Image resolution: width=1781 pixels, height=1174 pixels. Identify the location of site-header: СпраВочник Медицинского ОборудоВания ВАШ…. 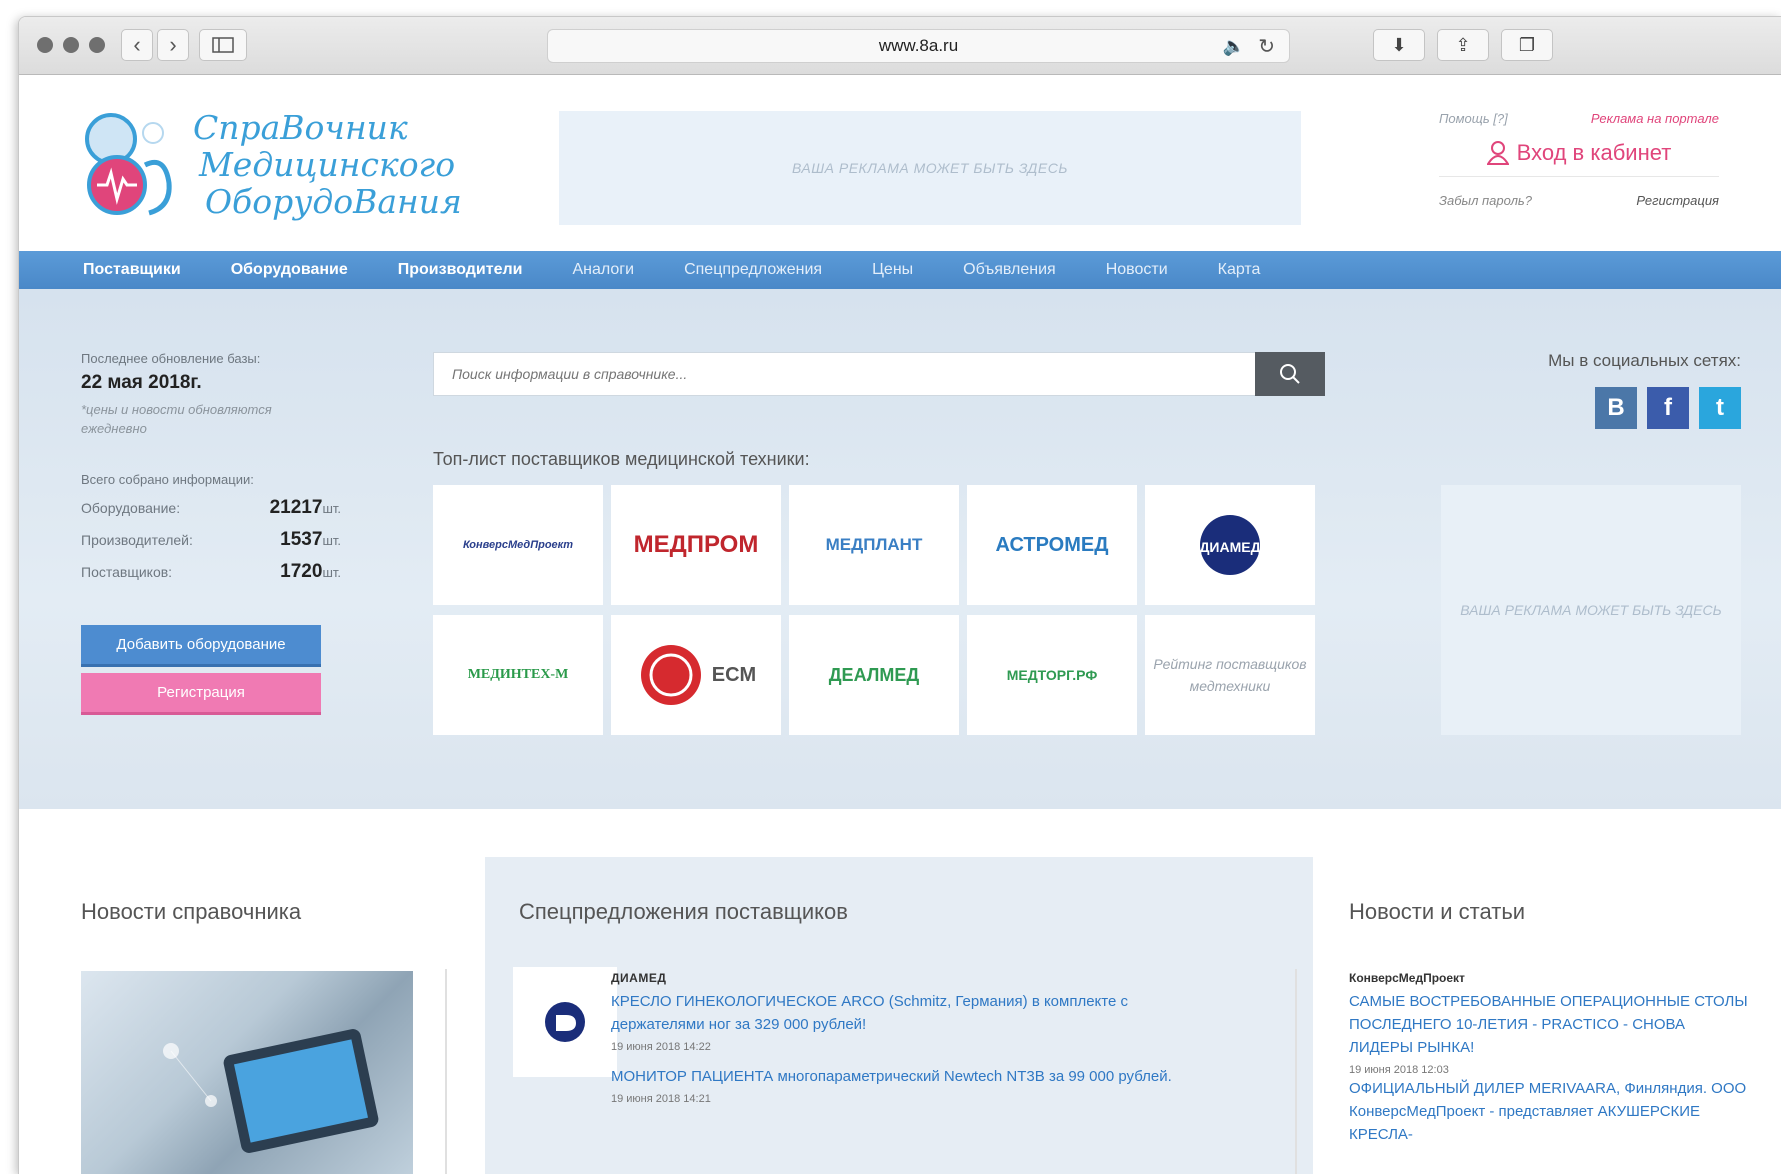
(900, 163).